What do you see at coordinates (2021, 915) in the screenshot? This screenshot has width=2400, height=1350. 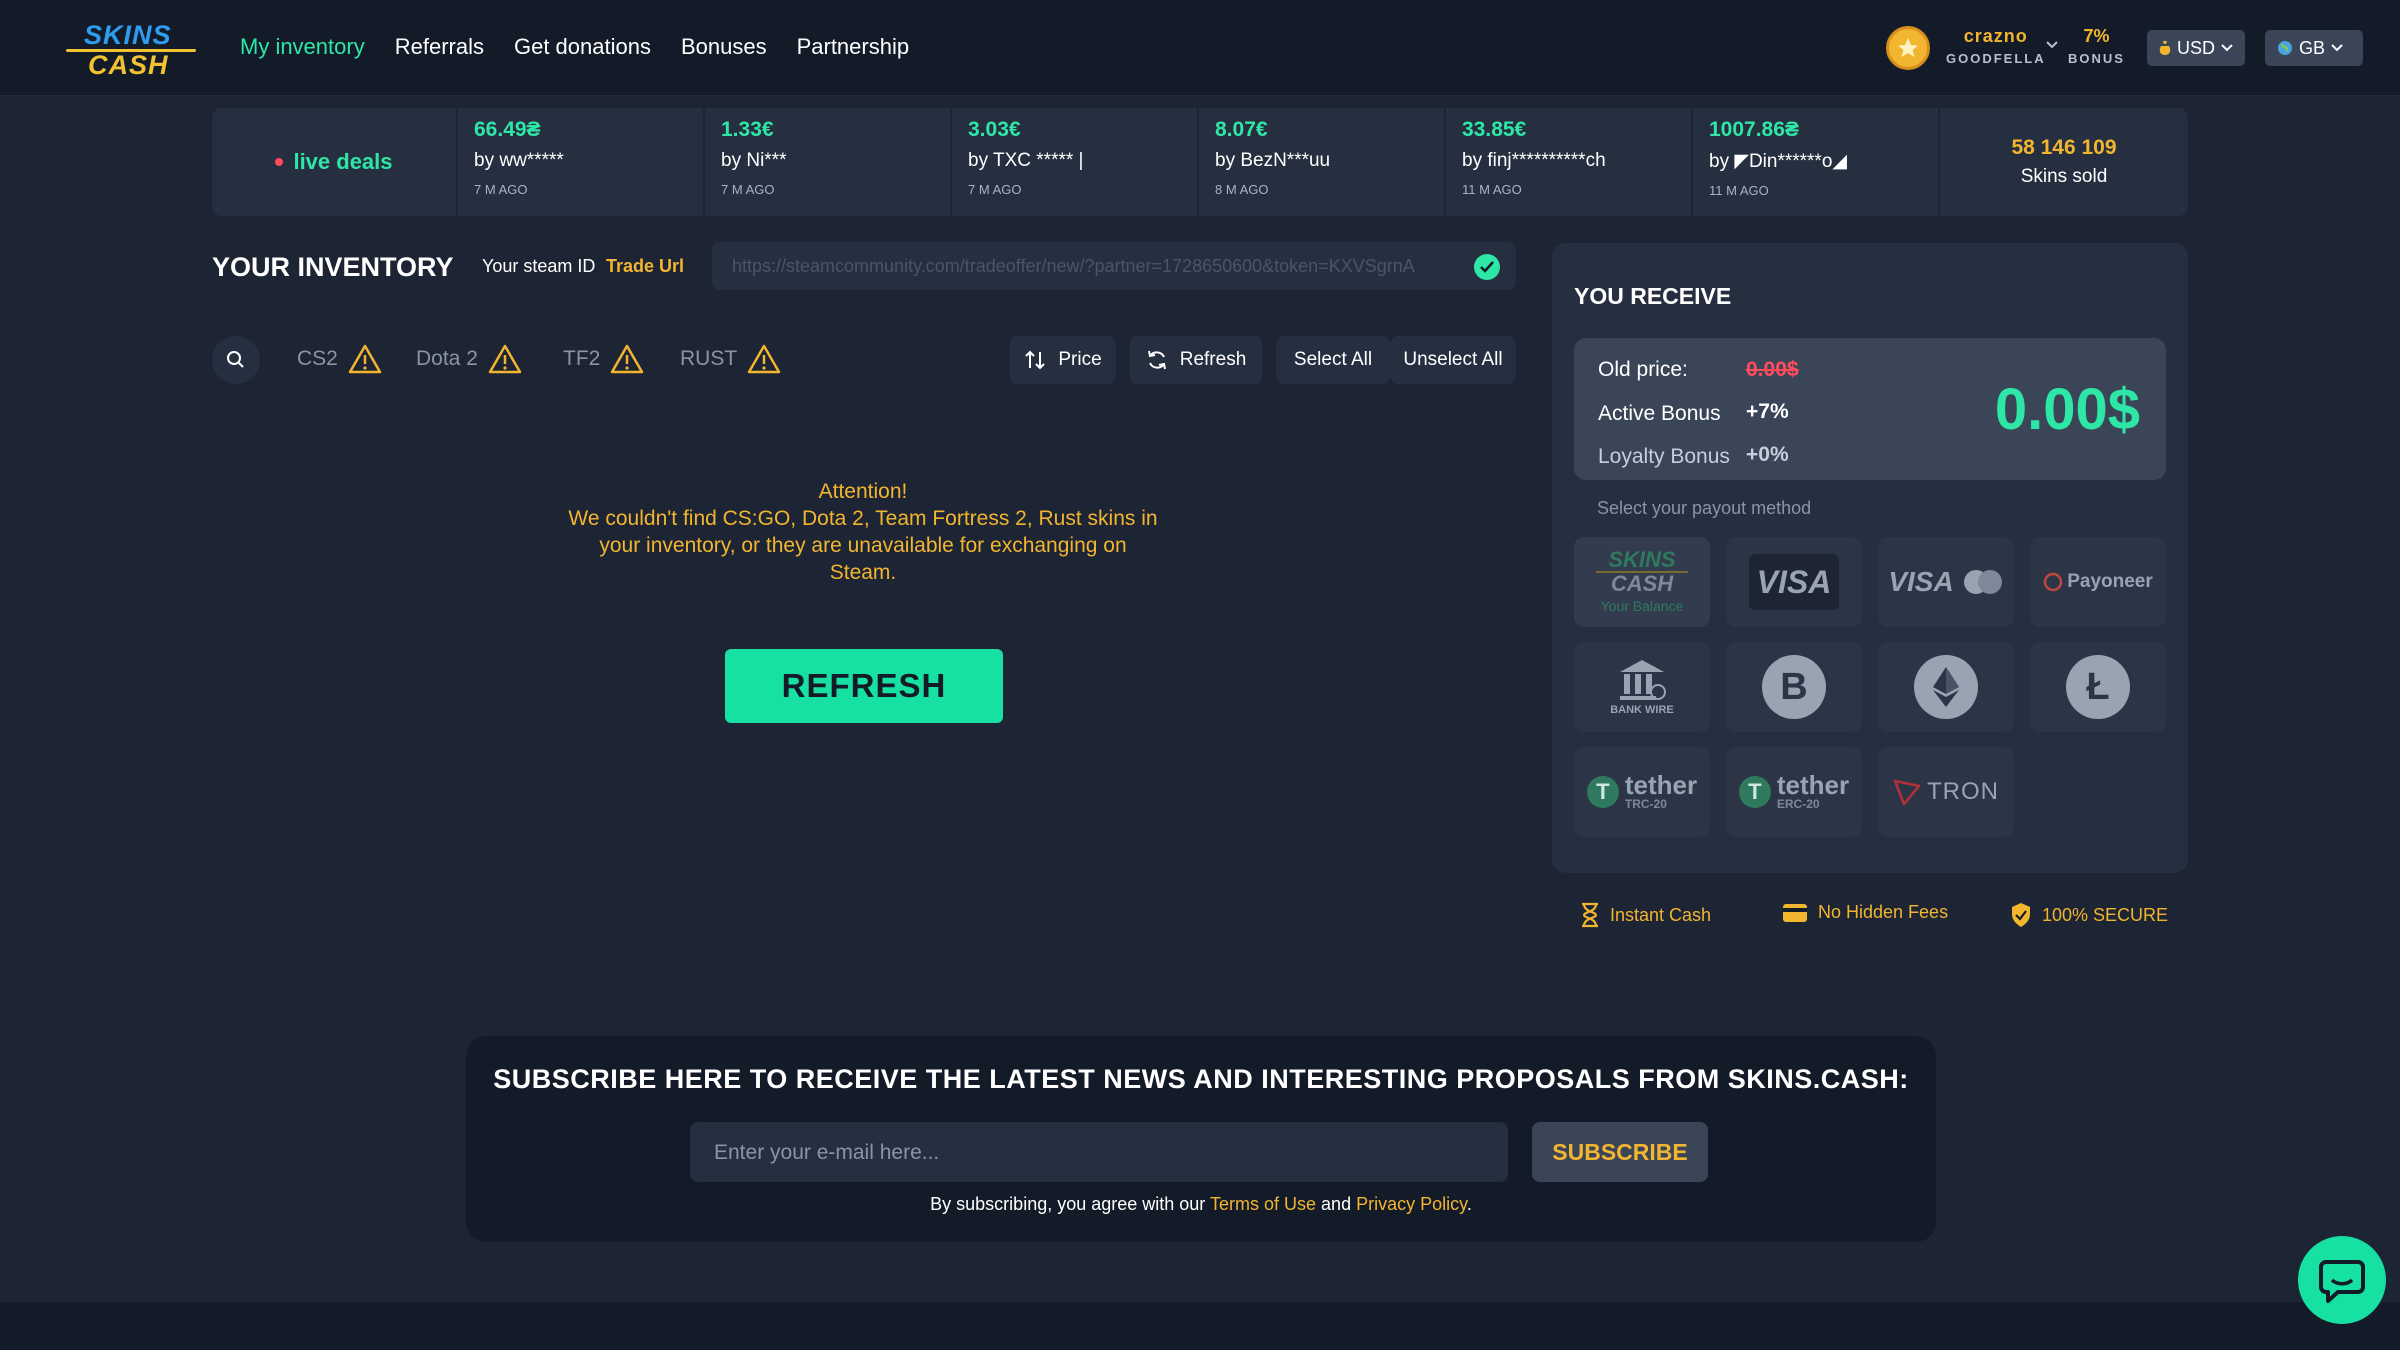 I see `shield-check-icon` at bounding box center [2021, 915].